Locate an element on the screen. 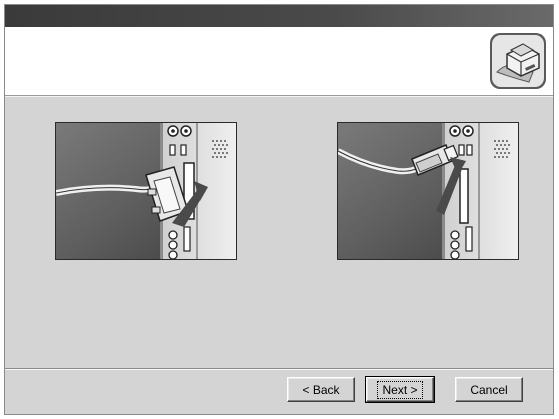  next-button-label: Next > is located at coordinates (400, 389).